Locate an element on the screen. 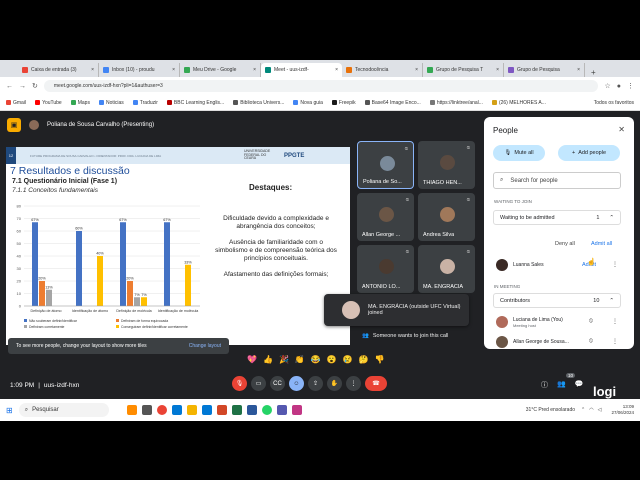 This screenshot has width=640, height=480. profile-icon: ● is located at coordinates (619, 86).